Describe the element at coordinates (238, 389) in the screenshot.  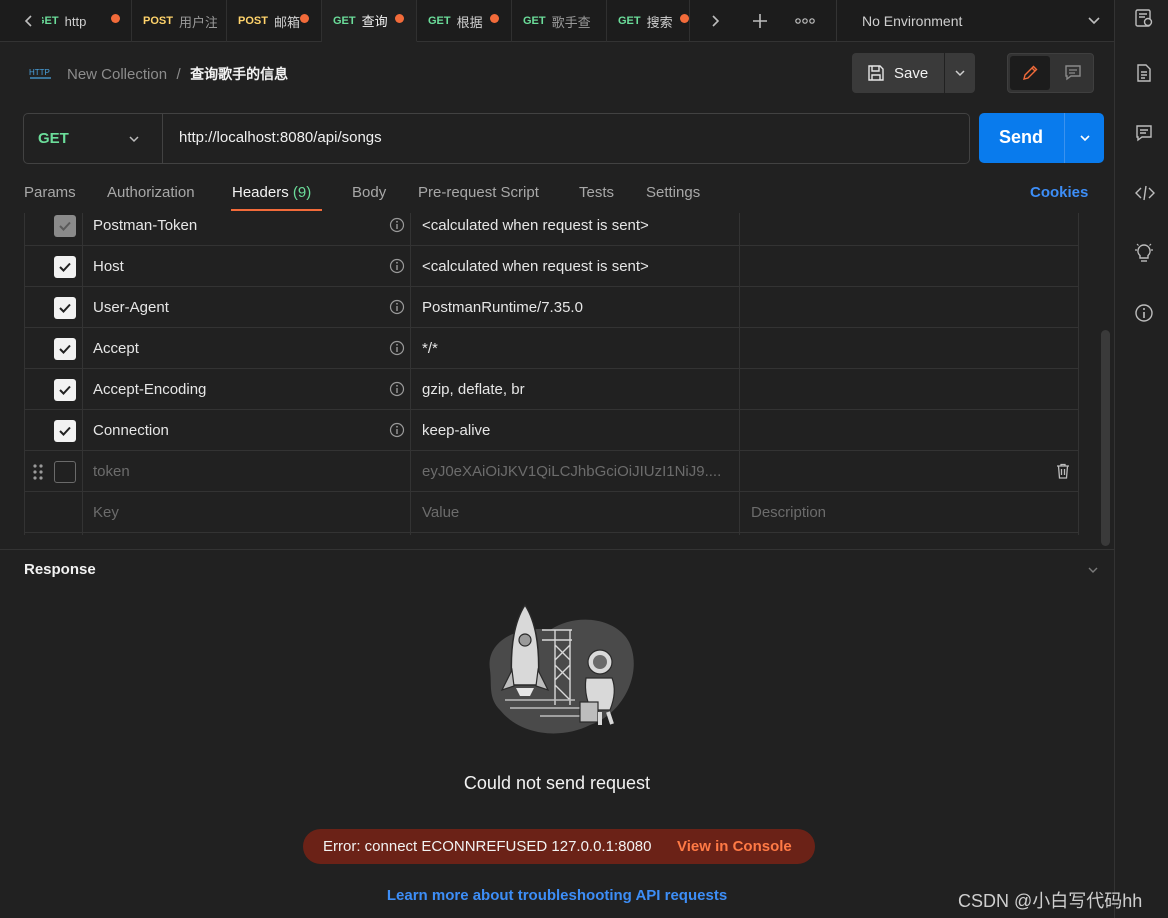
I see `header-key: Accept-Encoding` at that location.